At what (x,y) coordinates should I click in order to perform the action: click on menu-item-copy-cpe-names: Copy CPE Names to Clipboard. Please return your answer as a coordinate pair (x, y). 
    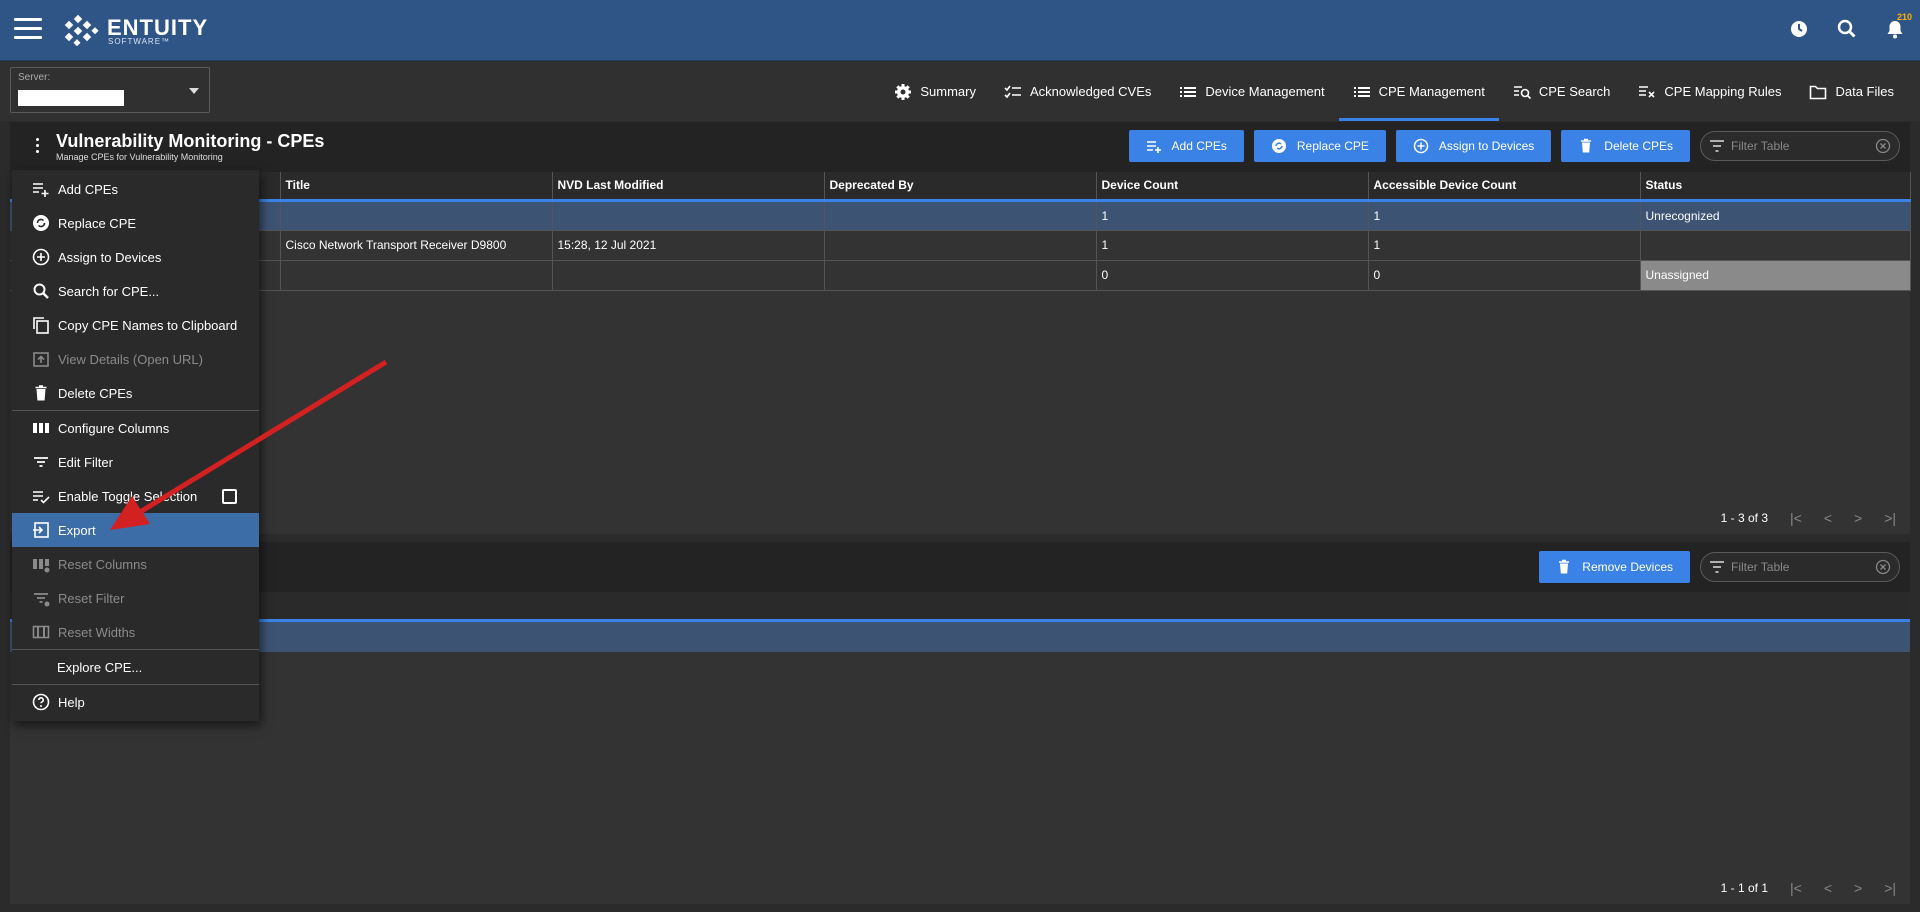
    Looking at the image, I should click on (135, 325).